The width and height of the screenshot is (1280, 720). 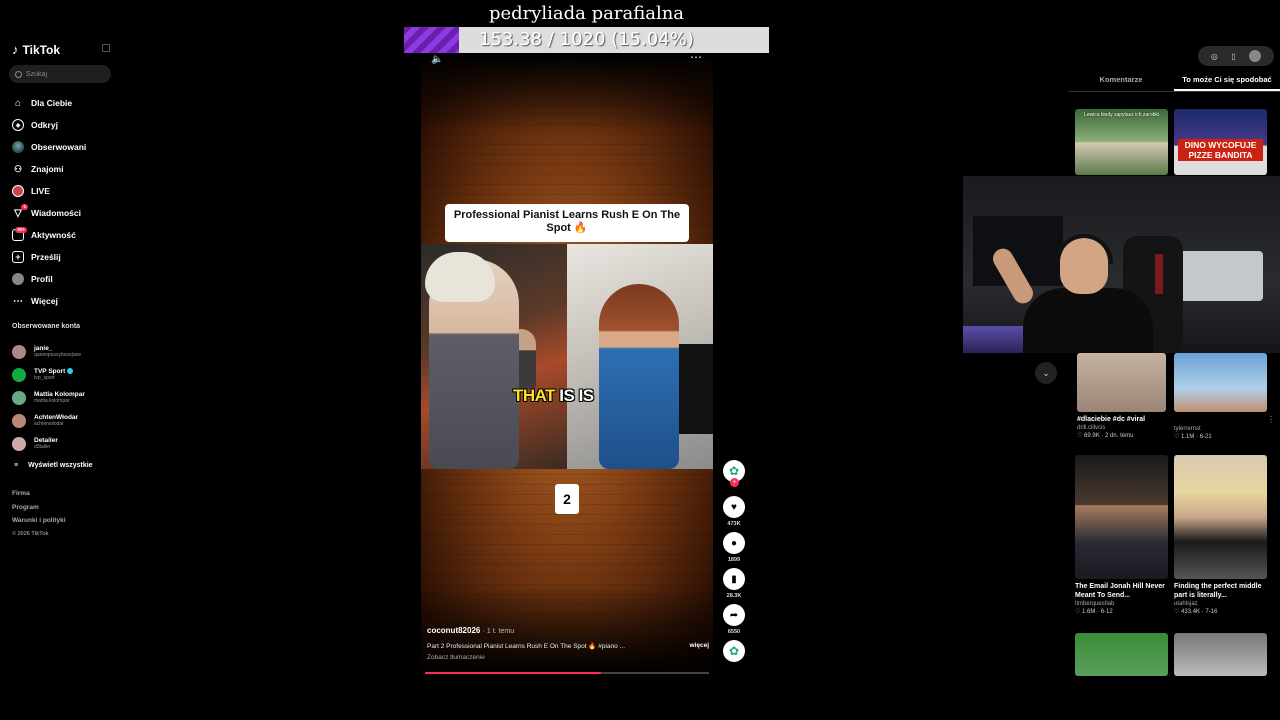 I want to click on nav-messages: ▽ 1 Wiadomości, so click(x=49, y=213).